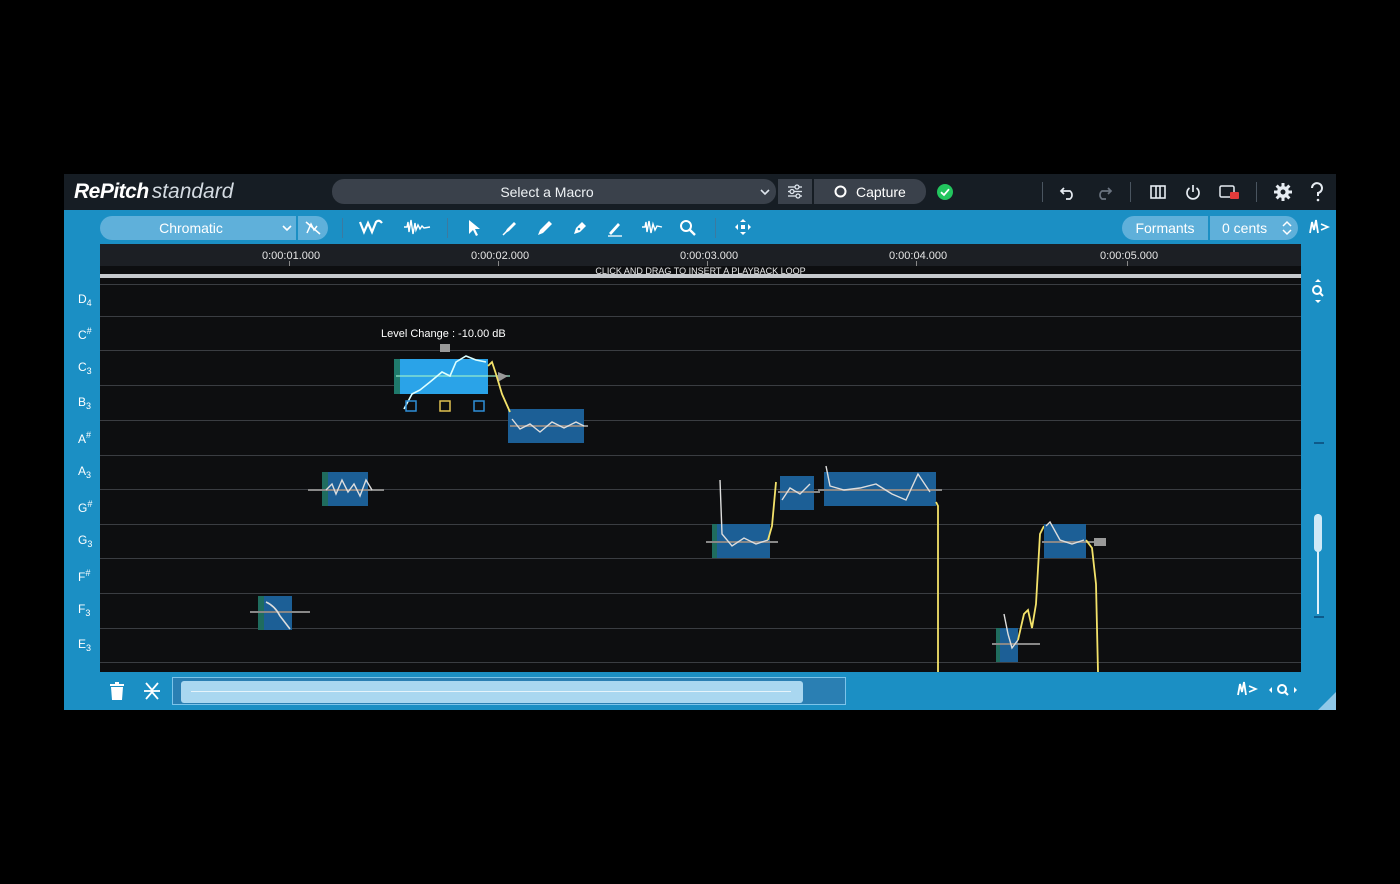 This screenshot has width=1400, height=884. I want to click on formant-view-icon, so click(1319, 227).